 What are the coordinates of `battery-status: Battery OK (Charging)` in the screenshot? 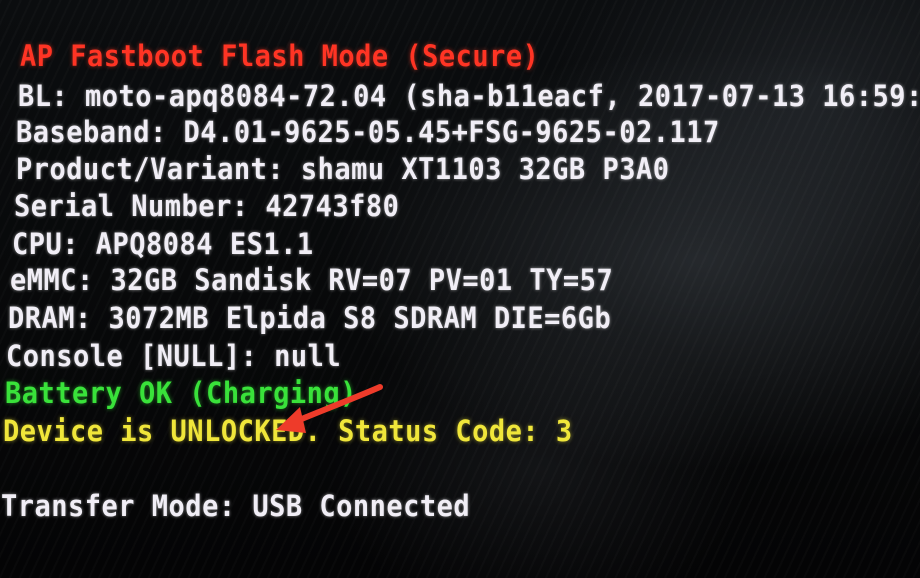 It's located at (181, 394).